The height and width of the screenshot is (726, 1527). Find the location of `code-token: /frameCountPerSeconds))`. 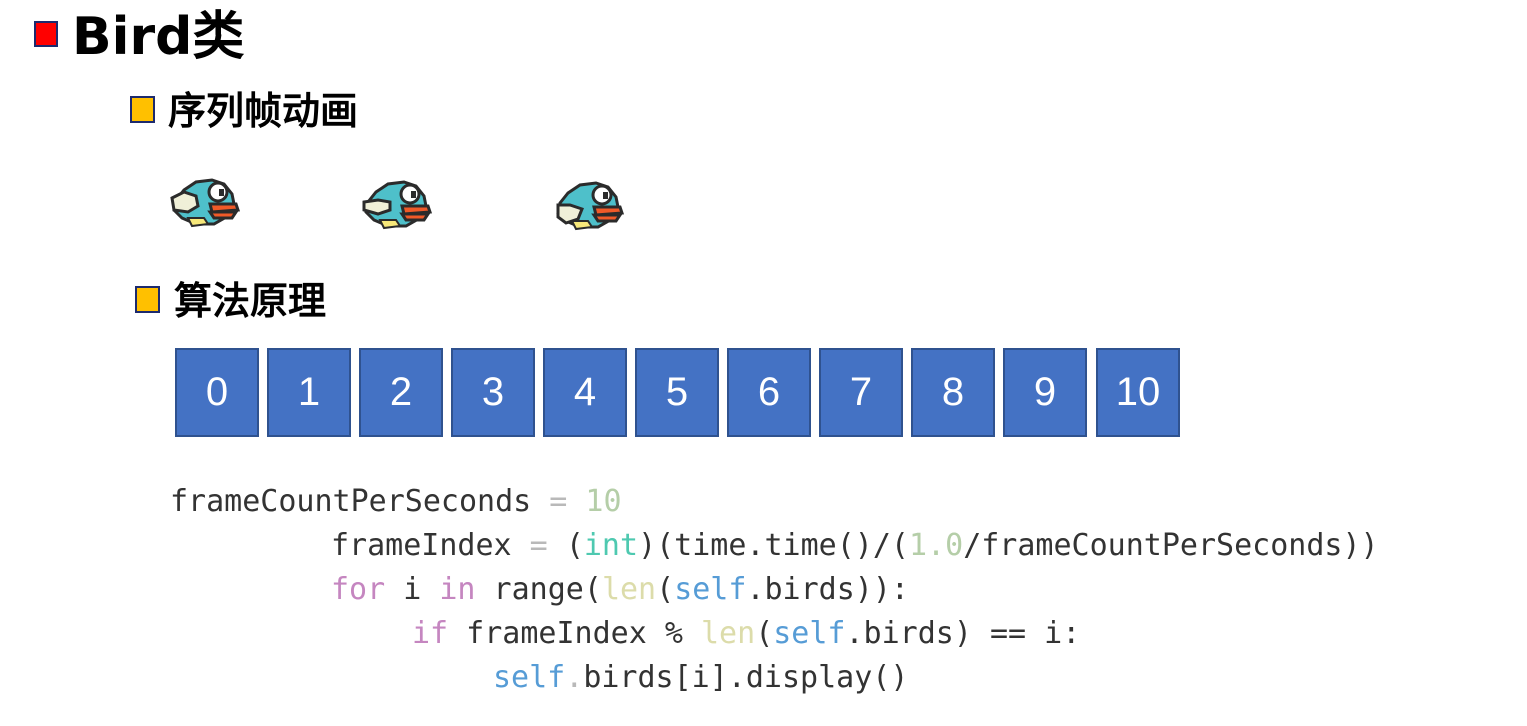

code-token: /frameCountPerSeconds)) is located at coordinates (1171, 545).